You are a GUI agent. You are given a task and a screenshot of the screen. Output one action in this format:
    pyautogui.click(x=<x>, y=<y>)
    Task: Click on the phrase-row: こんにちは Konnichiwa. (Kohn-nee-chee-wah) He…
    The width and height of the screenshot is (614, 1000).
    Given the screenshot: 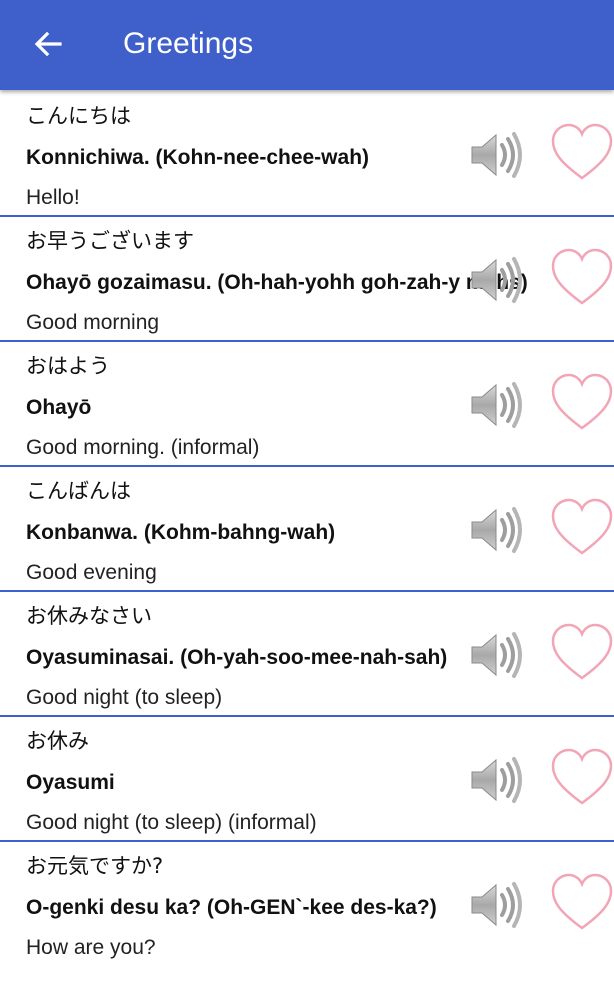 What is the action you would take?
    pyautogui.click(x=307, y=154)
    